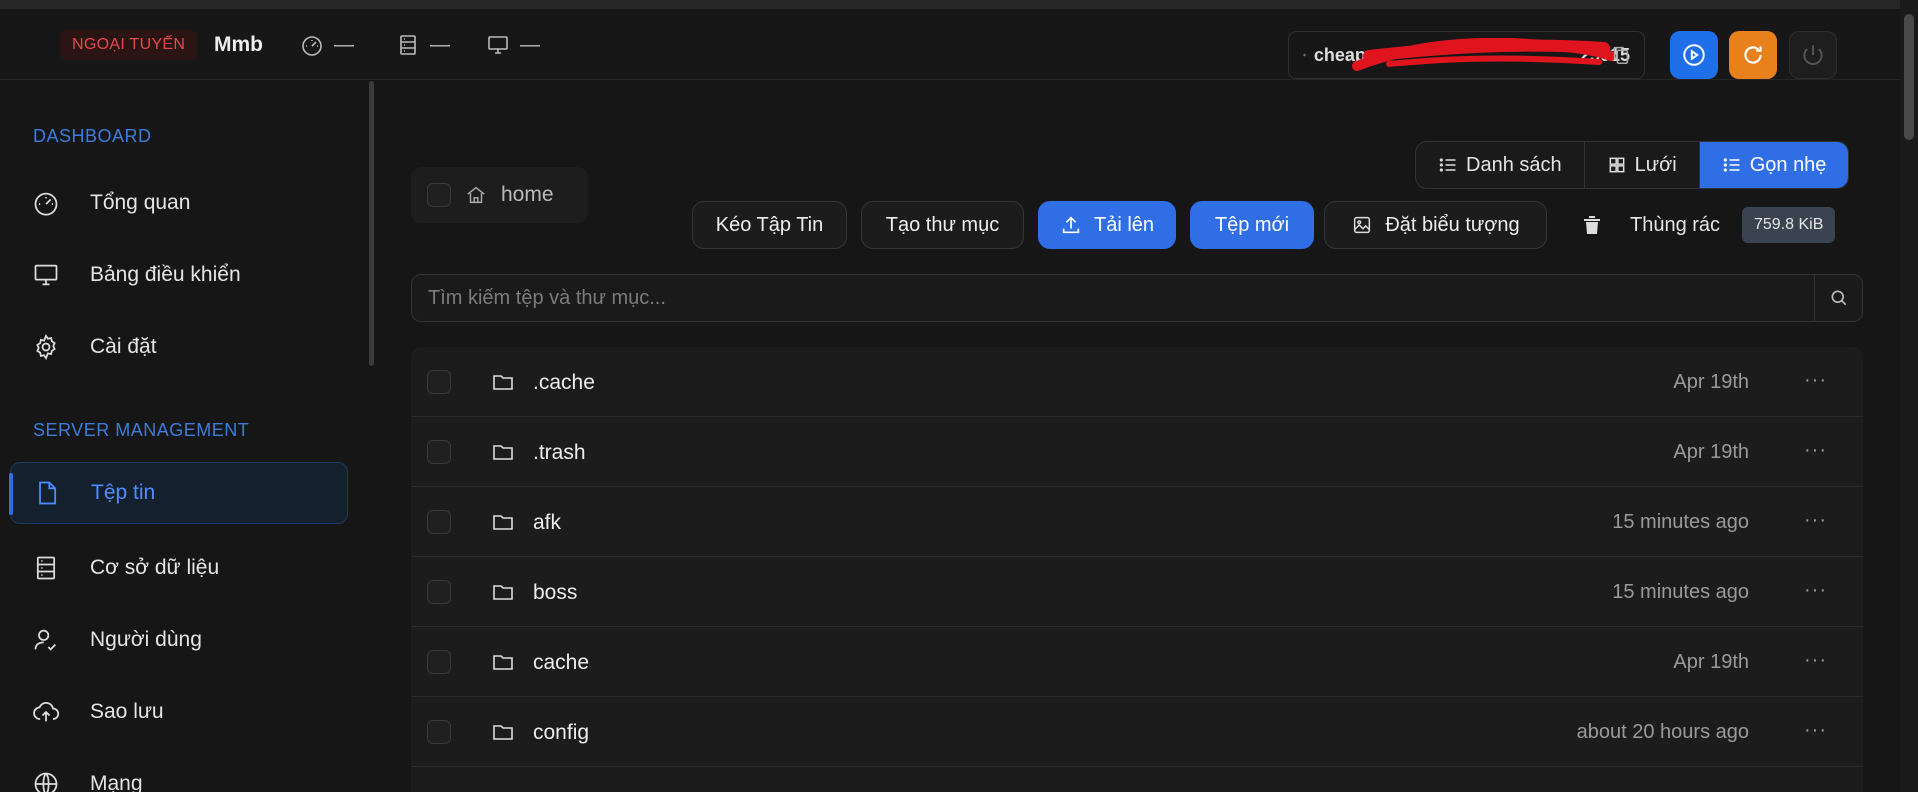 Image resolution: width=1918 pixels, height=792 pixels. I want to click on search-input, so click(1112, 298).